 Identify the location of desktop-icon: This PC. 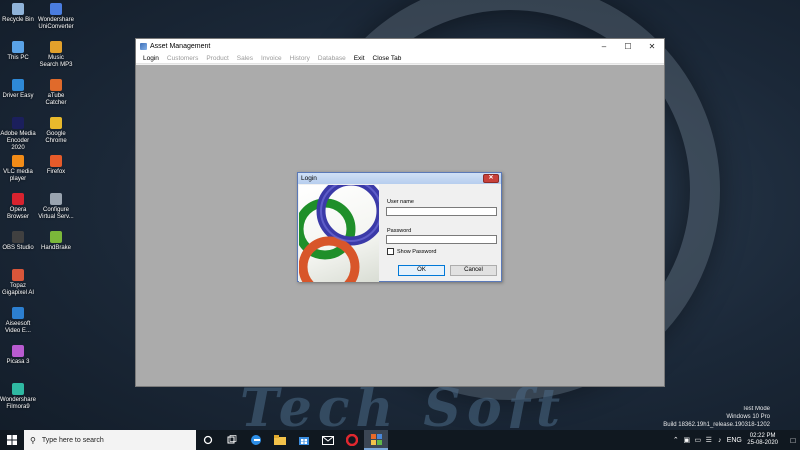
(18, 51).